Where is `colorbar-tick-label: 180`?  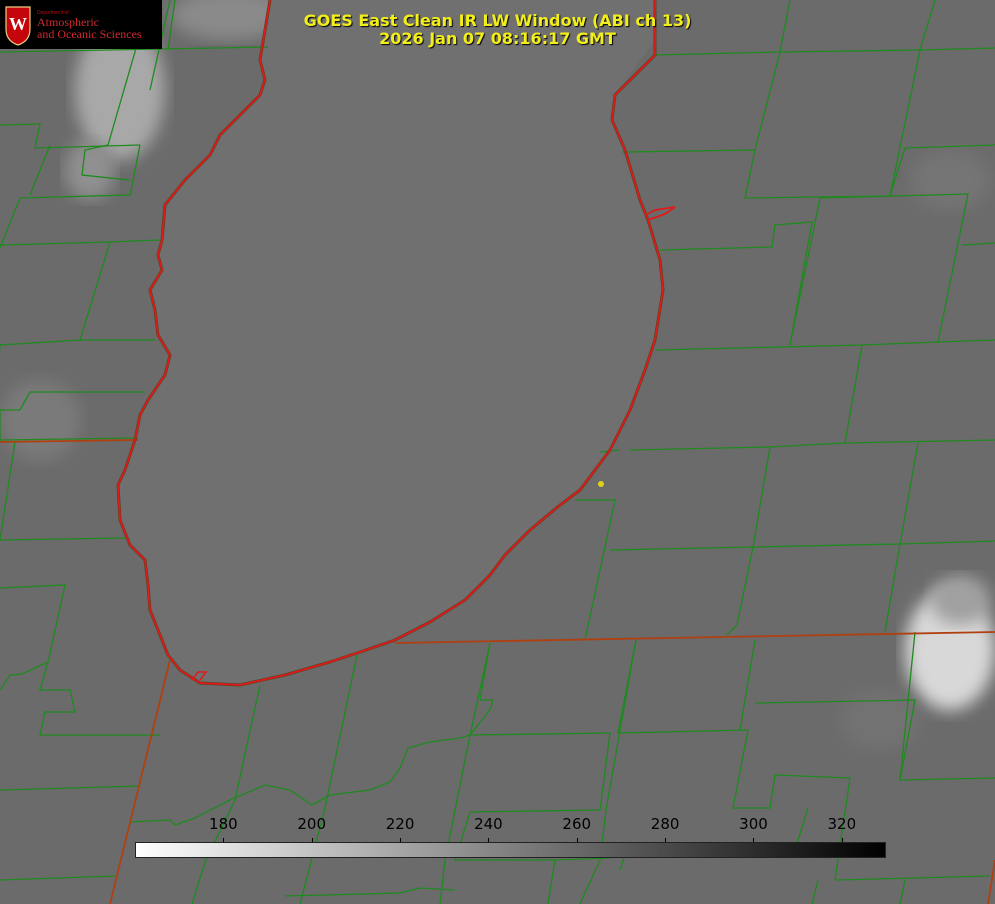
colorbar-tick-label: 180 is located at coordinates (223, 824).